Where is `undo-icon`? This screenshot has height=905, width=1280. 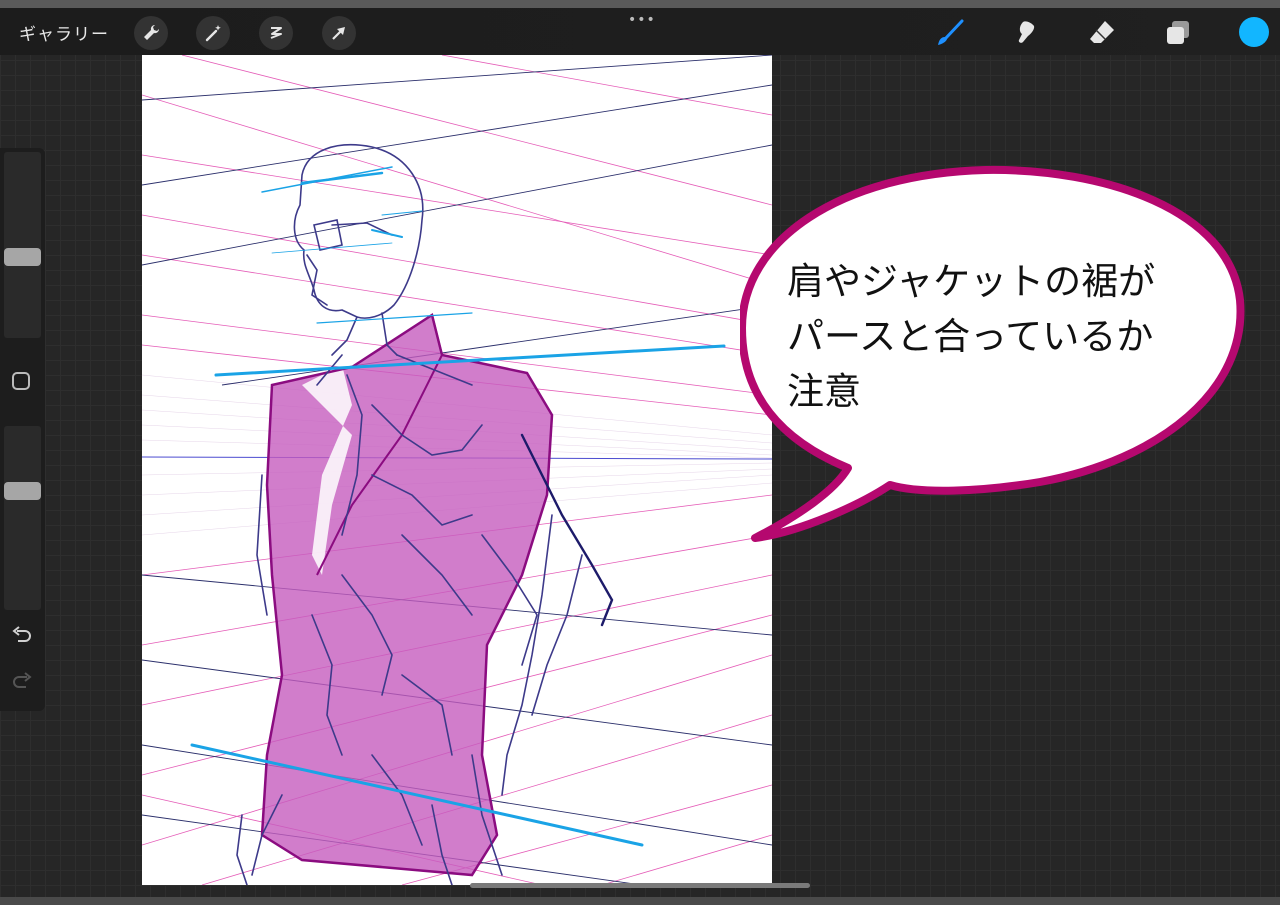 undo-icon is located at coordinates (22, 637).